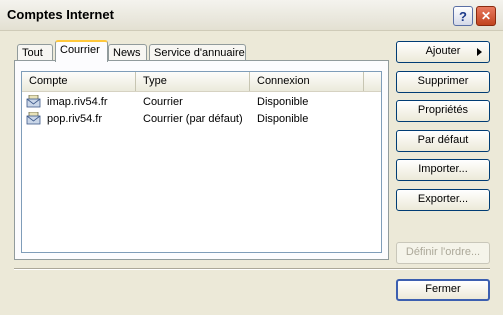 Image resolution: width=503 pixels, height=315 pixels. I want to click on tab-tout: Tout, so click(35, 52).